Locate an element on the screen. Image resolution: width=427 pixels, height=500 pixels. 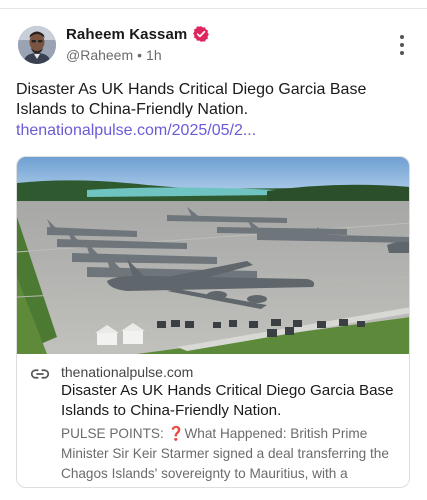
avatar is located at coordinates (37, 45).